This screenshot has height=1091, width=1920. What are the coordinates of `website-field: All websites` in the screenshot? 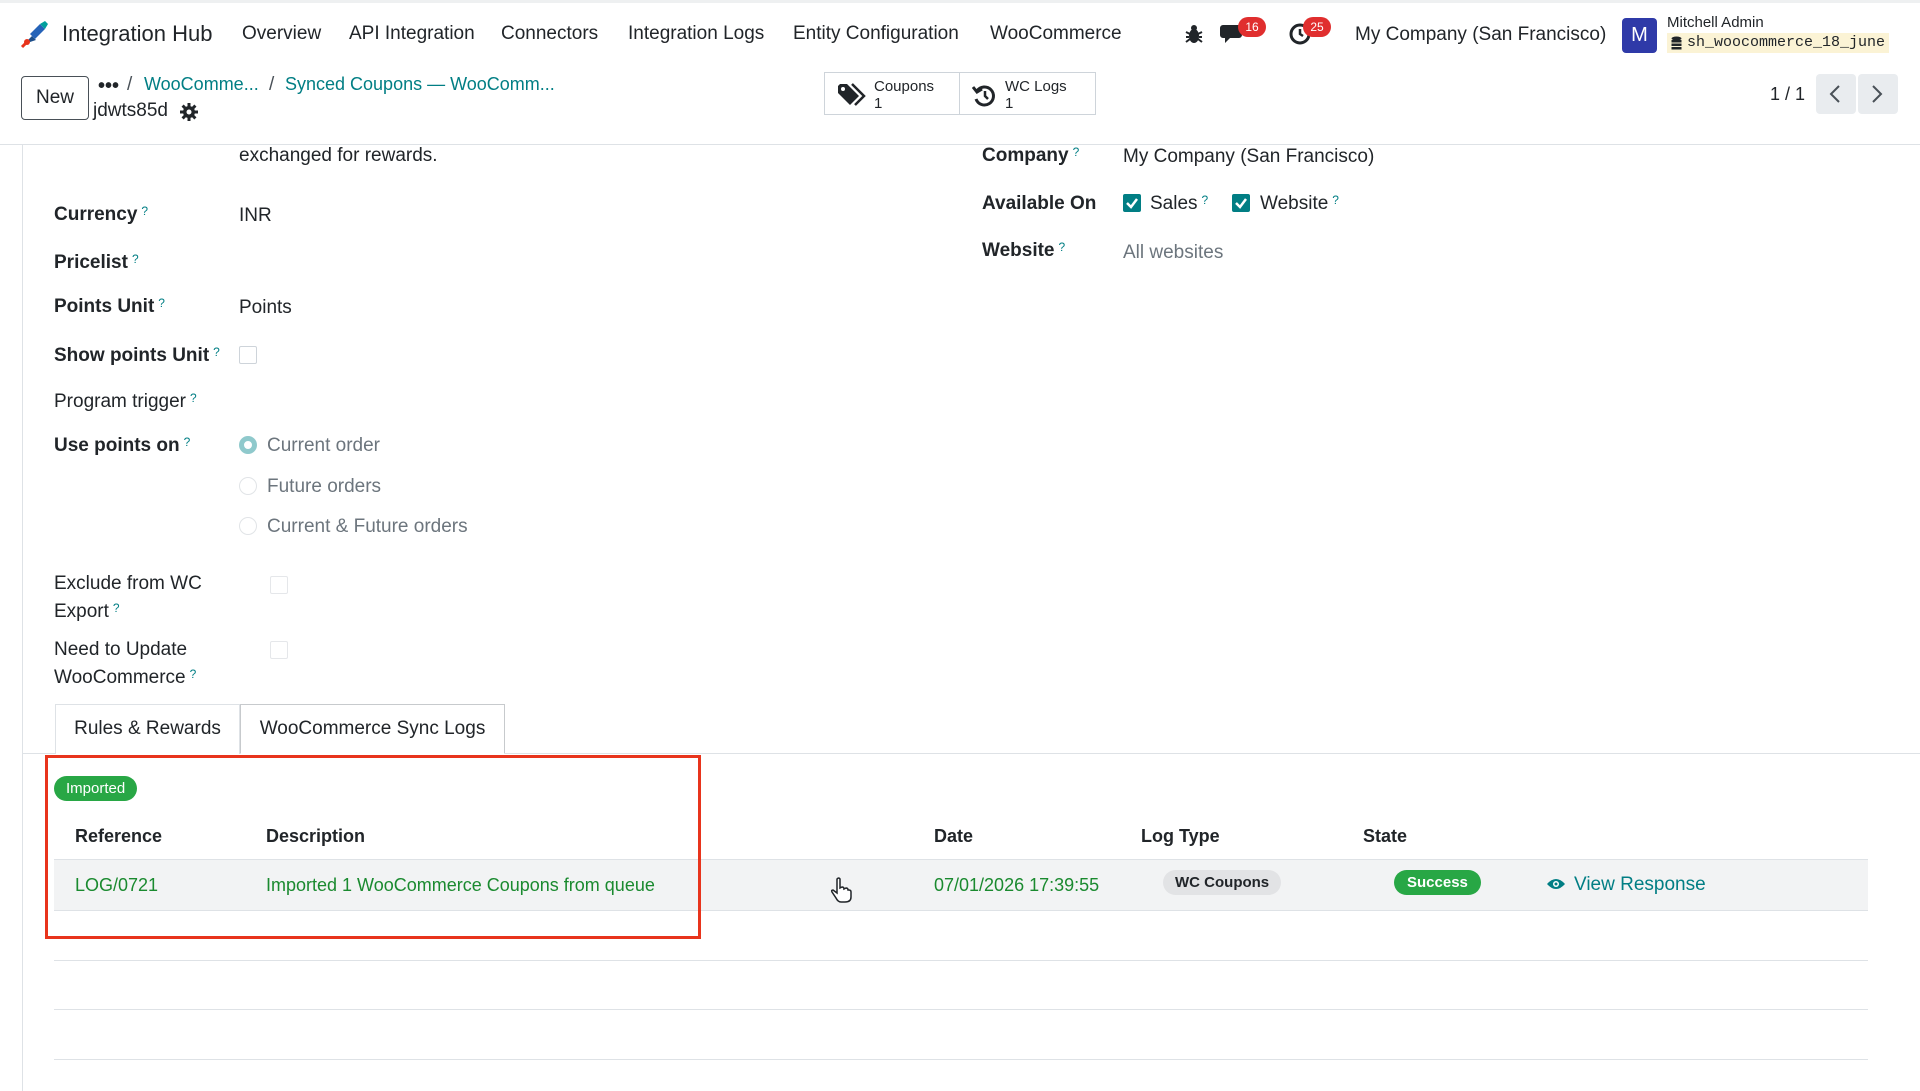 It's located at (1173, 253).